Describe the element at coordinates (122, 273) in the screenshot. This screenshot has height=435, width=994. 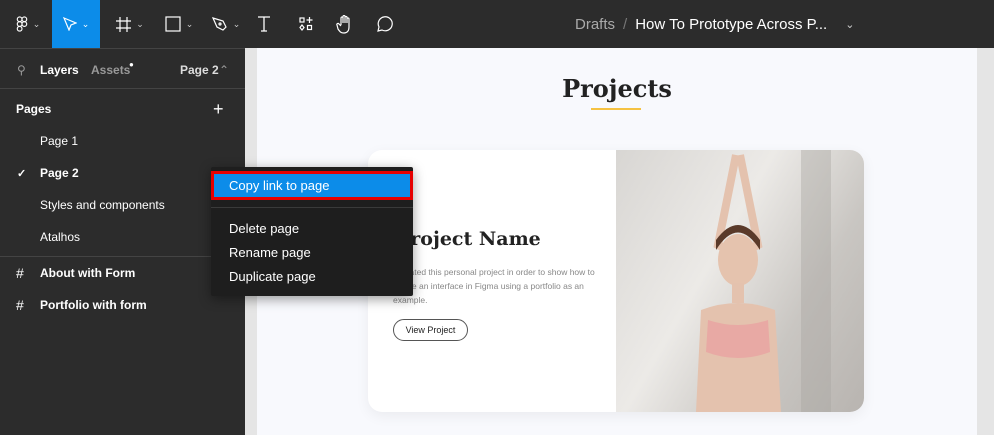
I see `layer-item-about: # About with Form` at that location.